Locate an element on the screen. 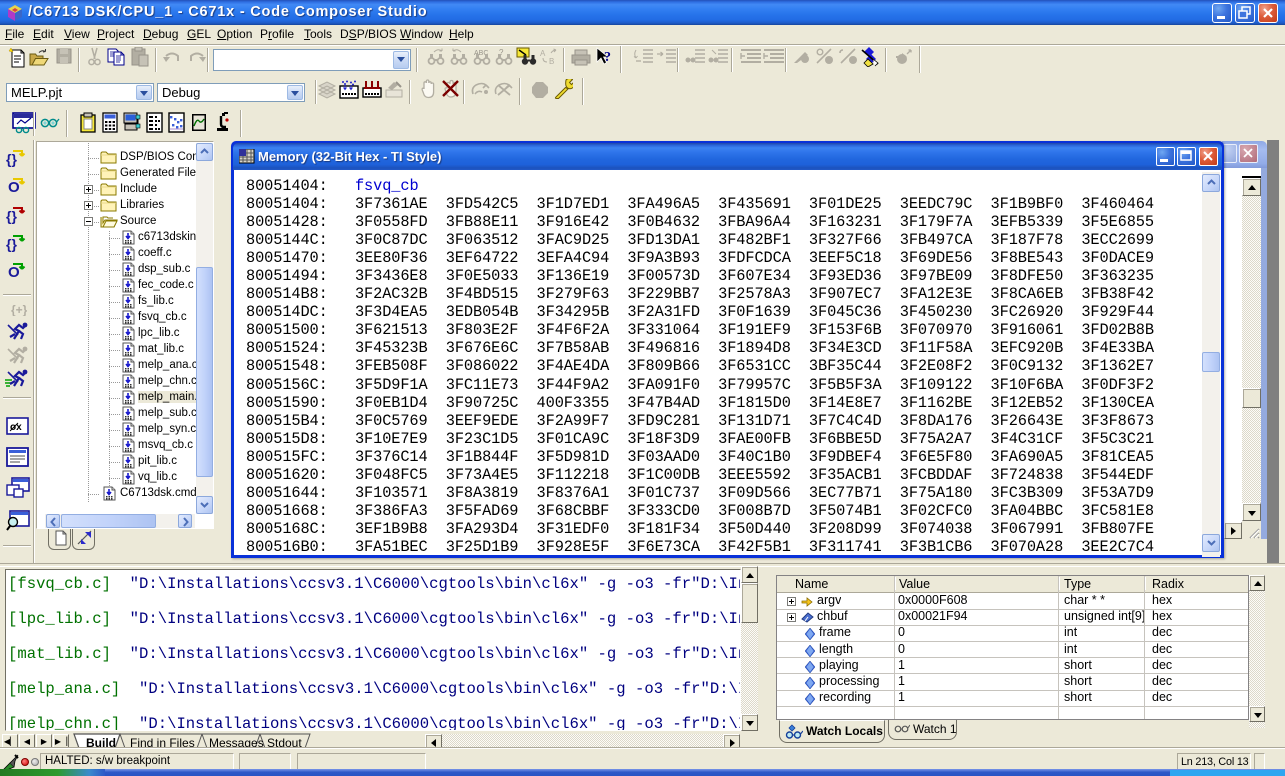  svg-text: ox is located at coordinates (16, 427).